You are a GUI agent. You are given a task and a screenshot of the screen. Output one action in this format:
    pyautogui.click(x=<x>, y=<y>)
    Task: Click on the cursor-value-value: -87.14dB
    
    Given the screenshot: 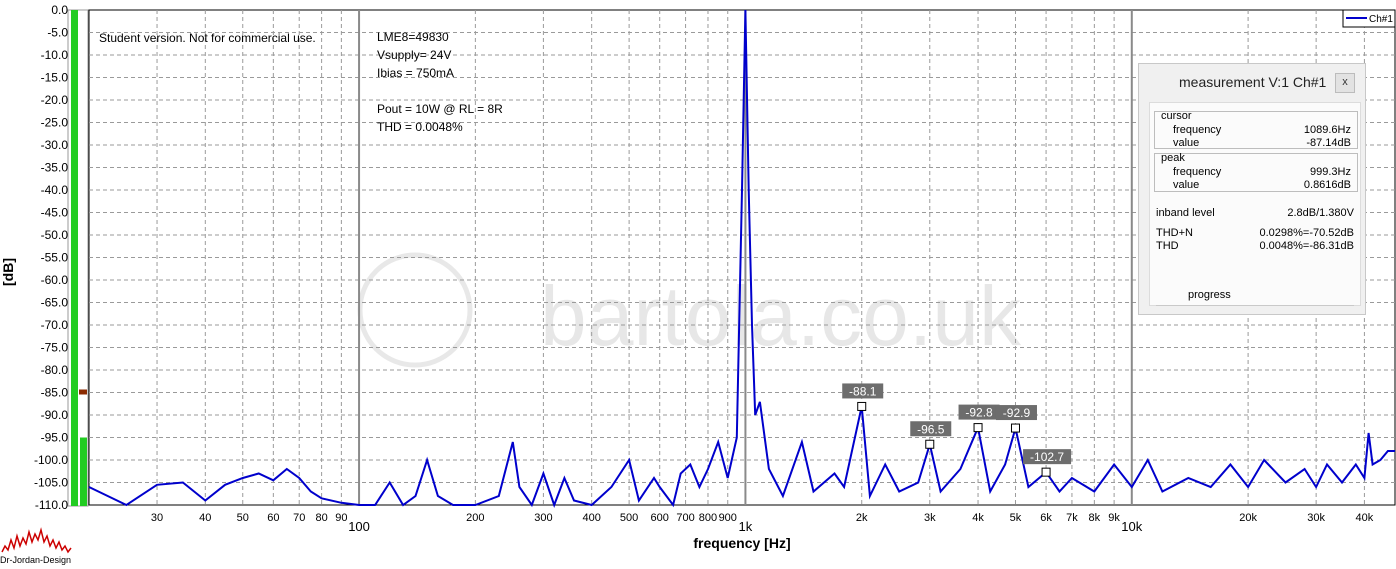 What is the action you would take?
    pyautogui.click(x=1328, y=143)
    